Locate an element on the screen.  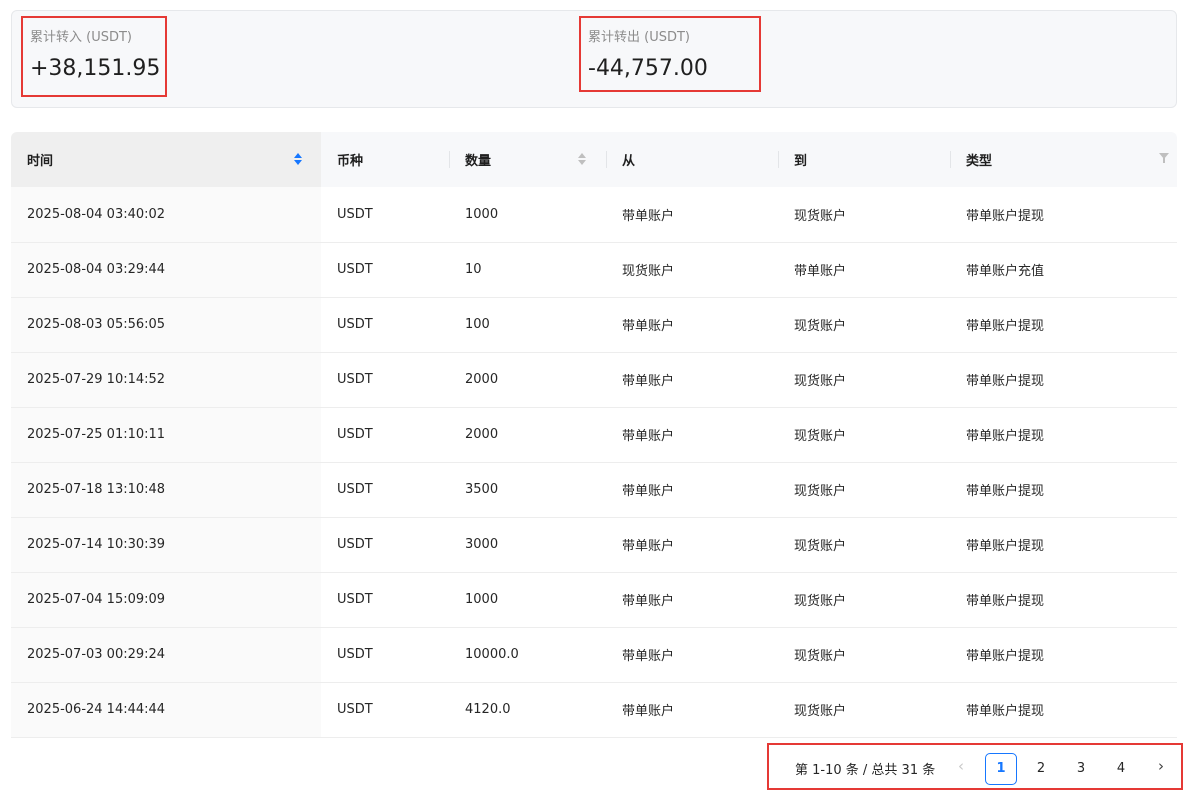
cell-time: 2025-07-14 10:30:39 is located at coordinates (166, 545).